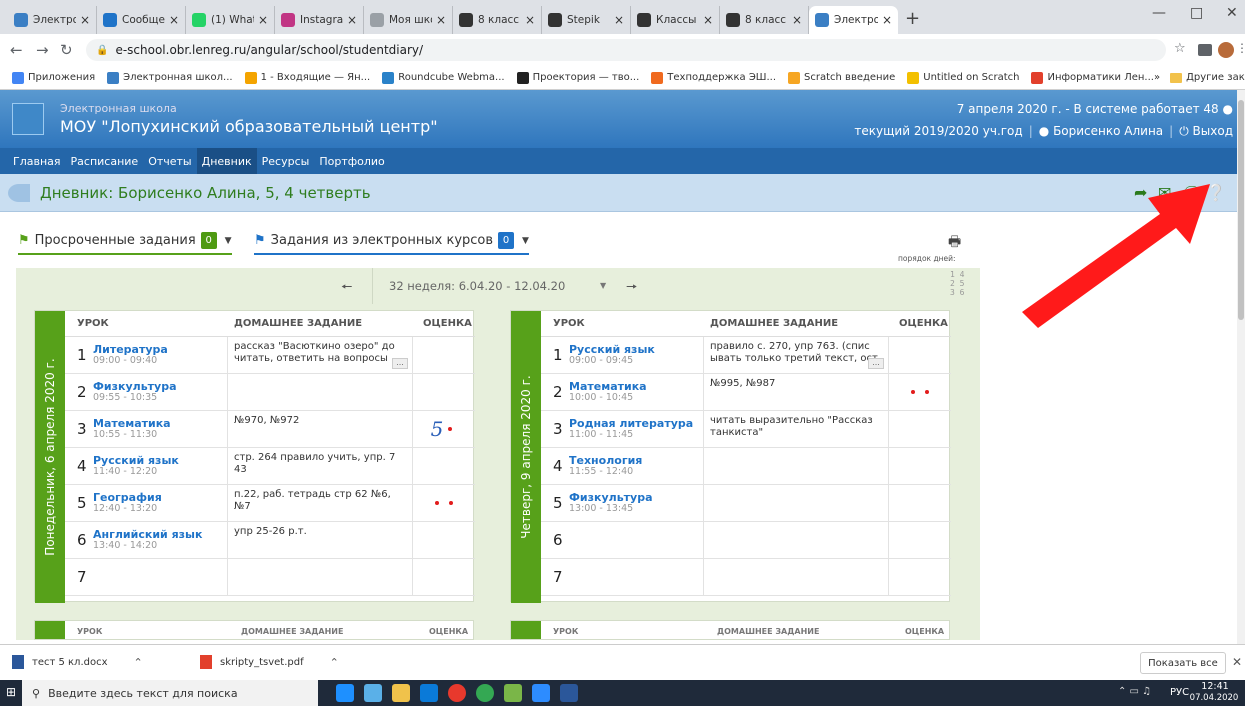 Image resolution: width=1245 pixels, height=706 pixels. What do you see at coordinates (631, 429) in the screenshot?
I see `lesson-subject: Родная литература 11:00 - 11:45` at bounding box center [631, 429].